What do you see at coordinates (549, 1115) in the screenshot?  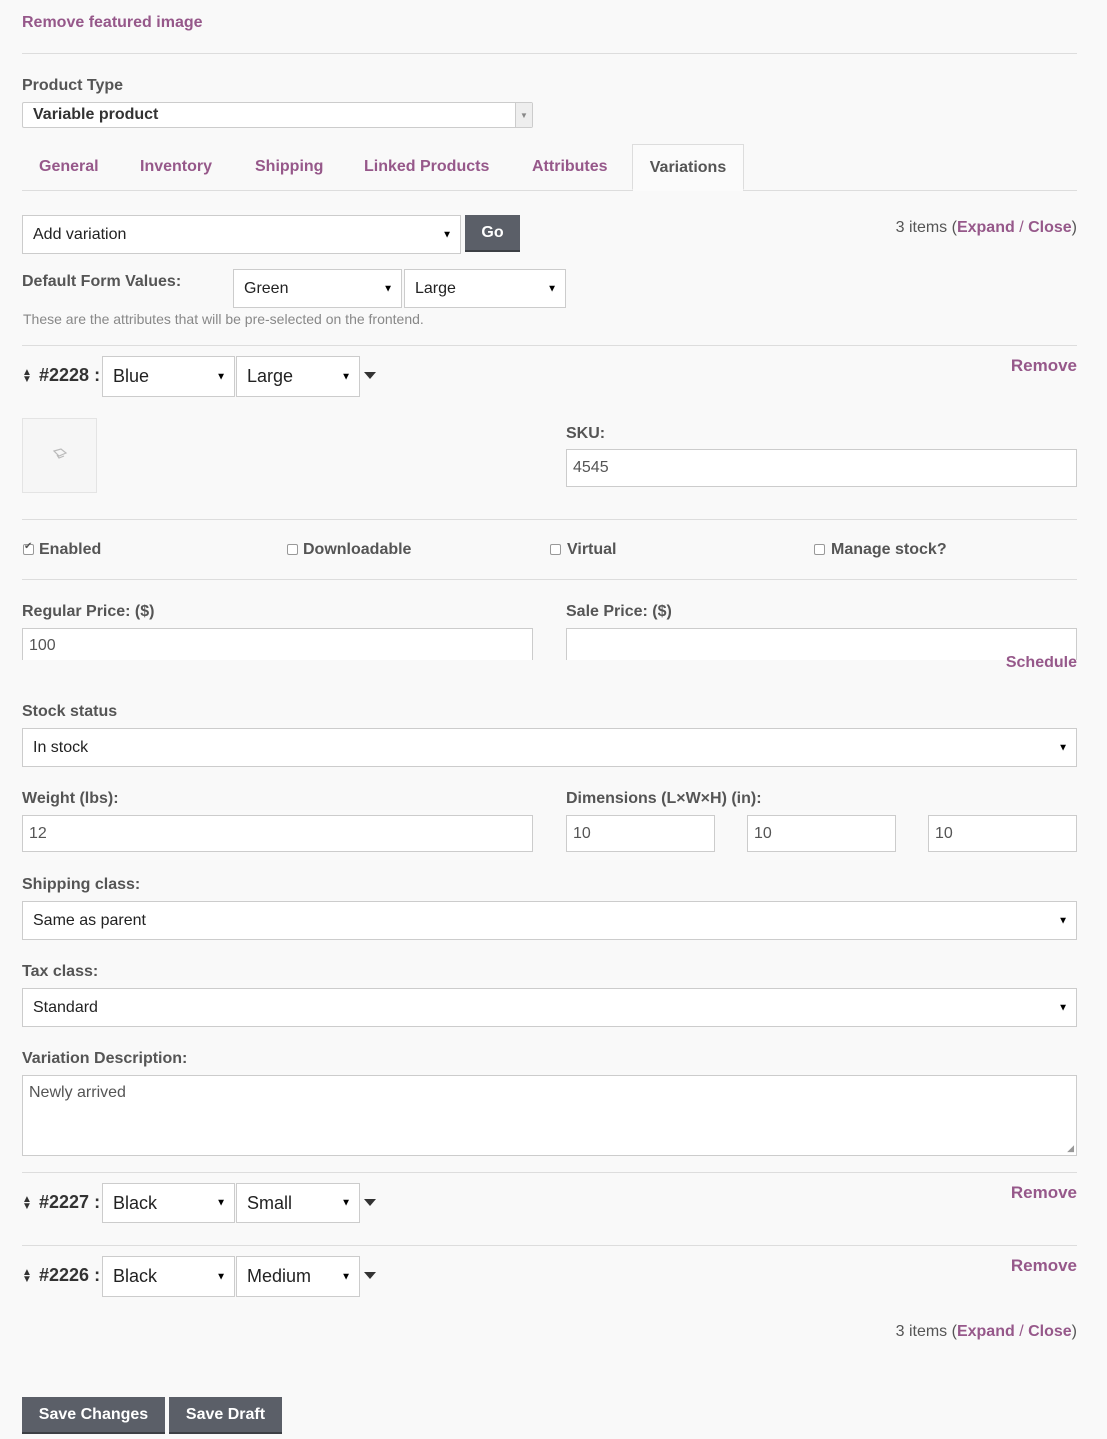 I see `variation-description-textarea: Newly arrived ◢` at bounding box center [549, 1115].